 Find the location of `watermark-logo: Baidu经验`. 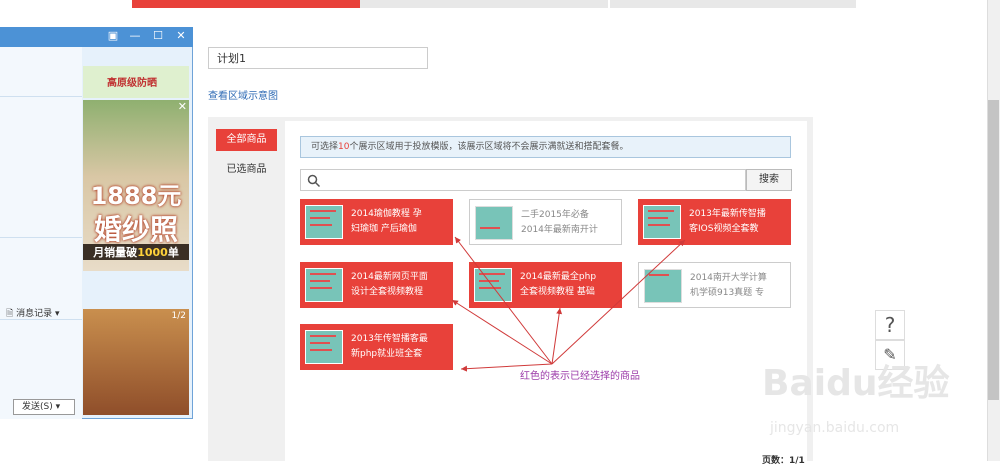

watermark-logo: Baidu经验 is located at coordinates (856, 383).